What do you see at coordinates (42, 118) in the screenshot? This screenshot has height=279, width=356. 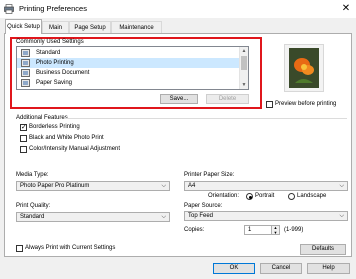 I see `additional-features-label: Additional Features` at bounding box center [42, 118].